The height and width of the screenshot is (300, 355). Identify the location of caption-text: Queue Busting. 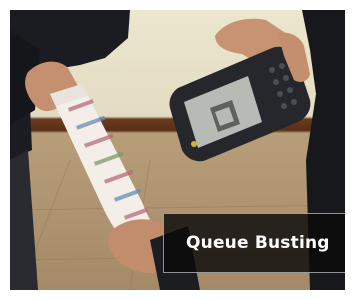
(258, 243).